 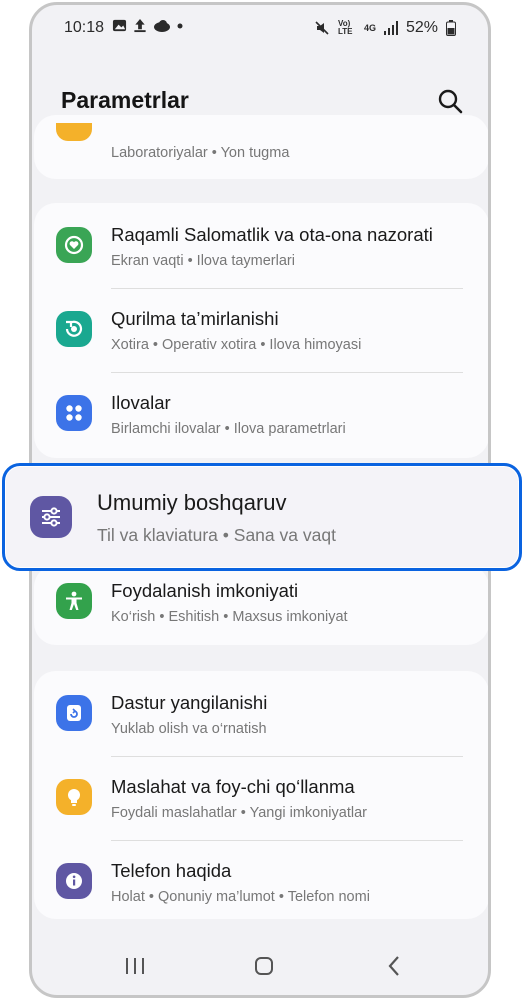 What do you see at coordinates (205, 590) in the screenshot?
I see `row-title: Foydalanish imkoniyati` at bounding box center [205, 590].